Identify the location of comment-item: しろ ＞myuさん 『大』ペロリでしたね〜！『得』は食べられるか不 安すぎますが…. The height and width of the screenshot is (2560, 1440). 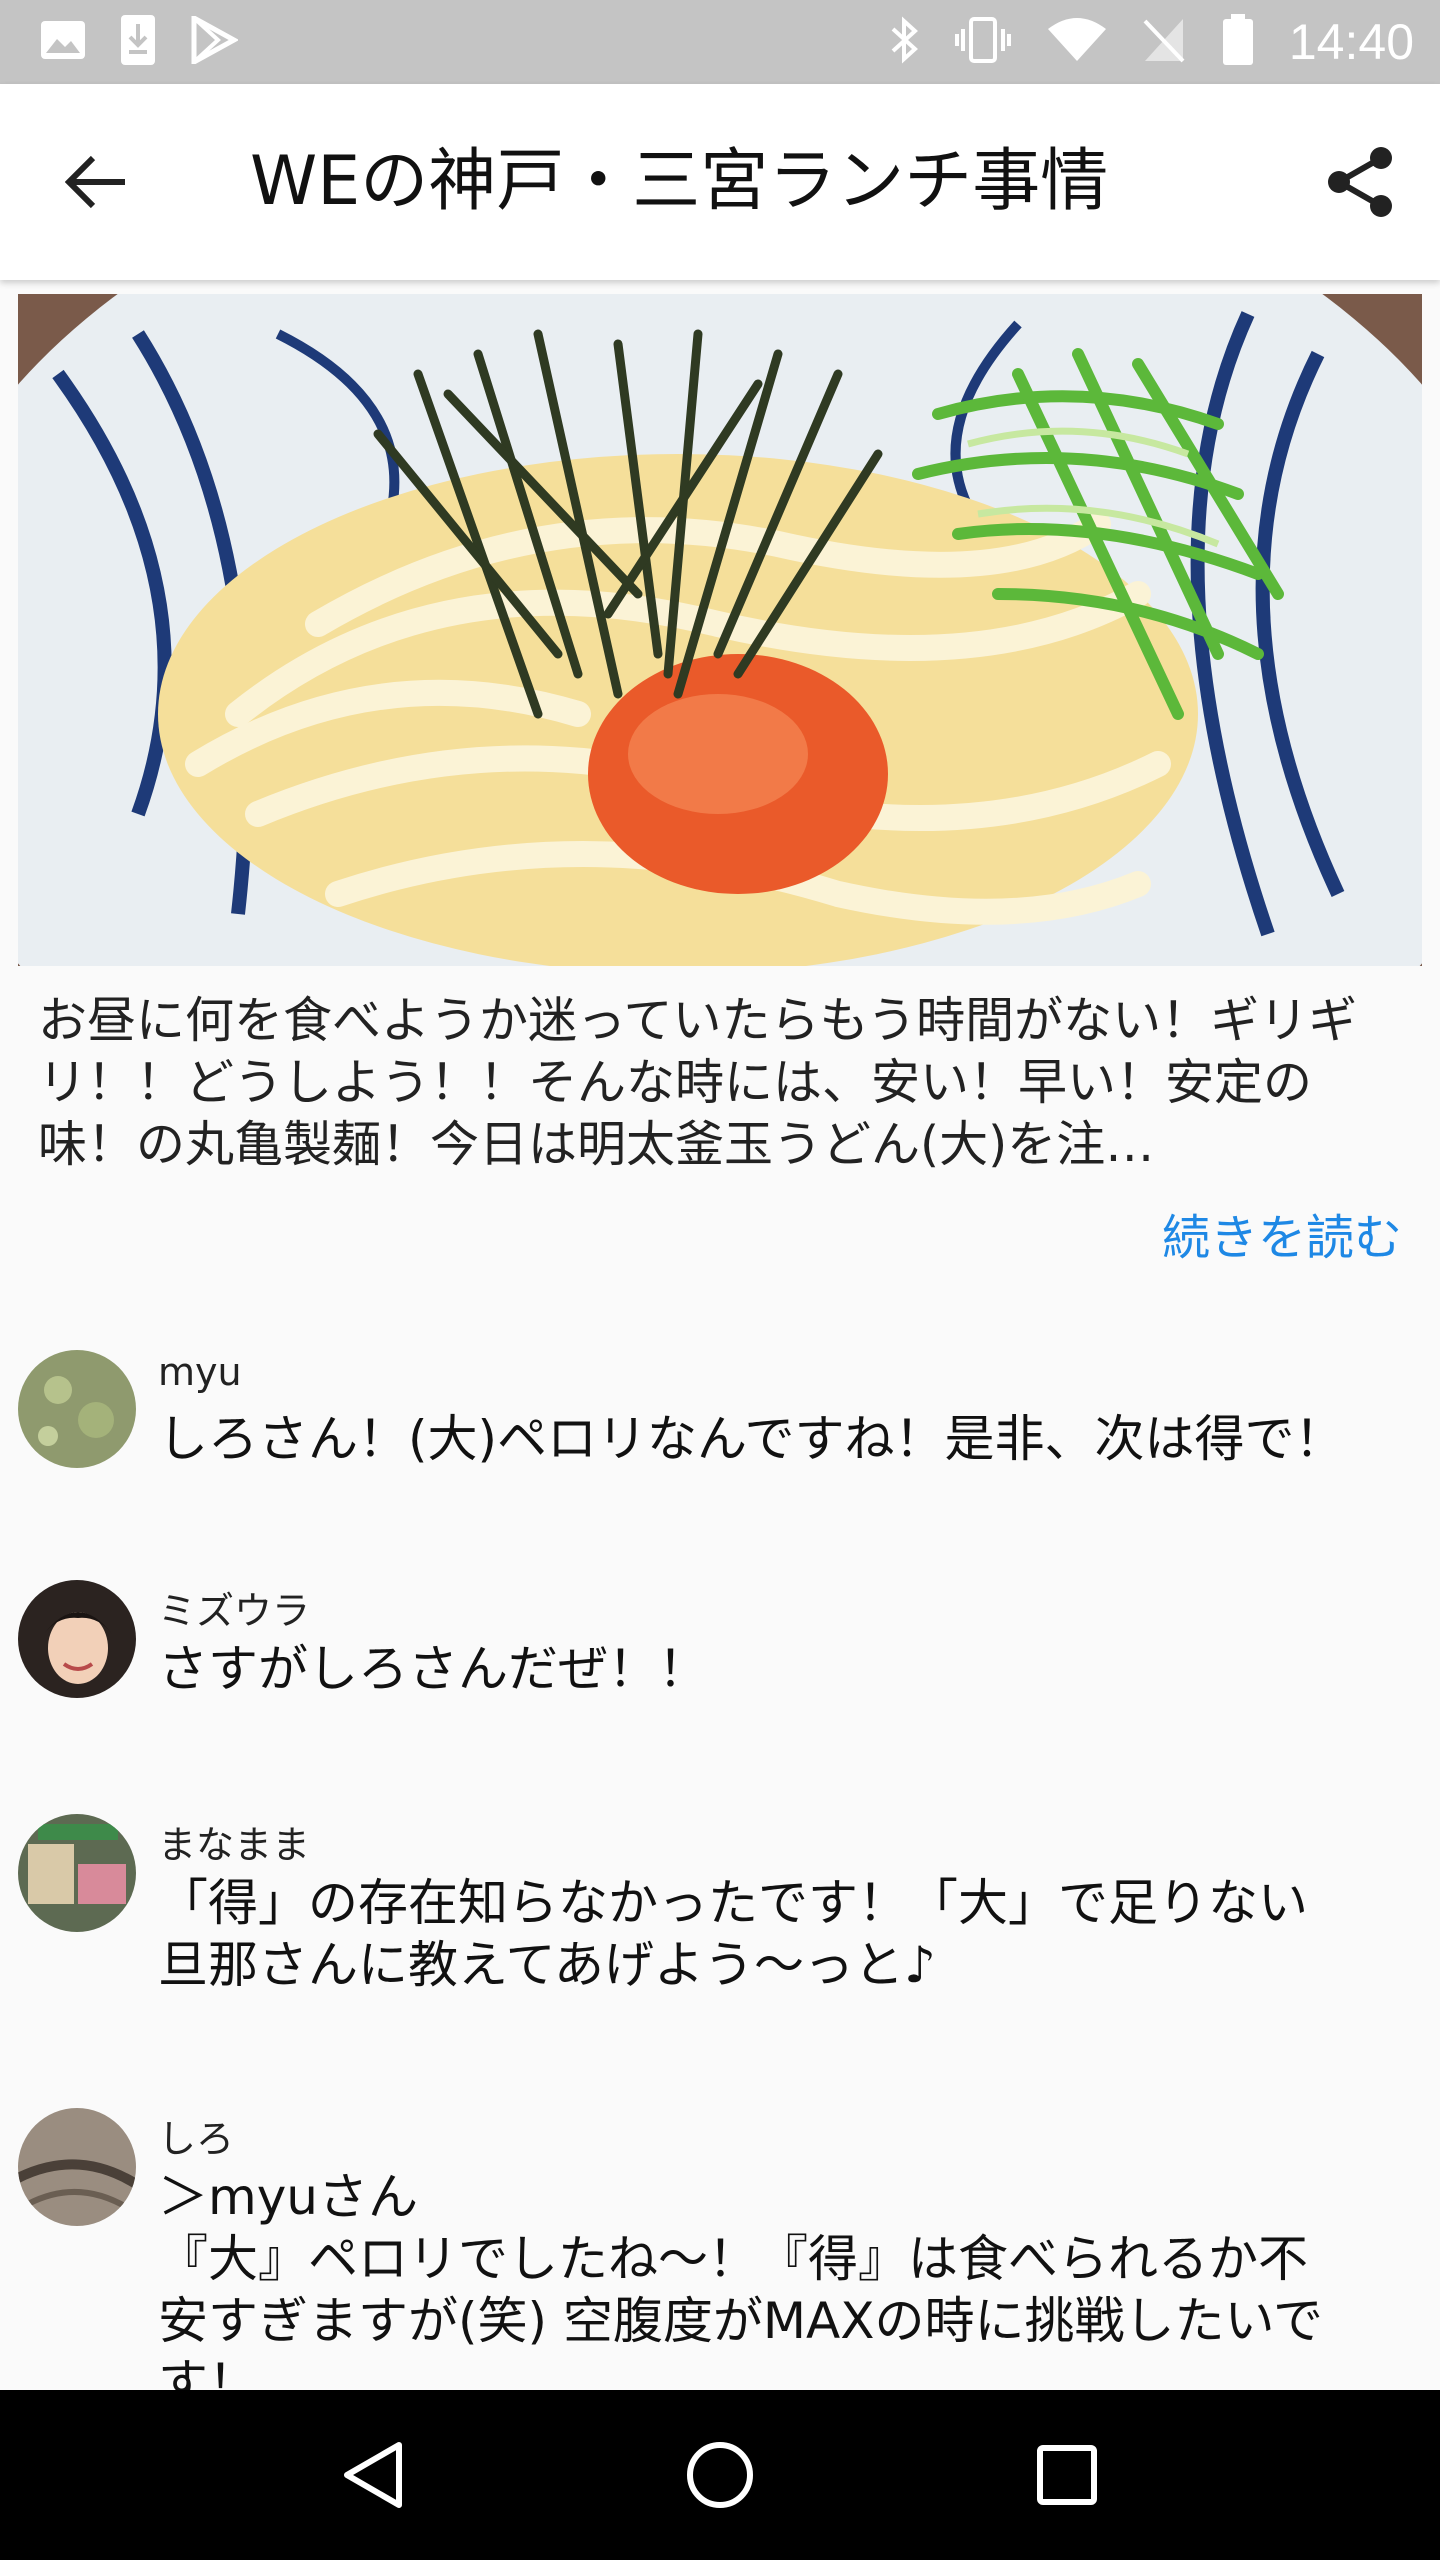
(718, 2249).